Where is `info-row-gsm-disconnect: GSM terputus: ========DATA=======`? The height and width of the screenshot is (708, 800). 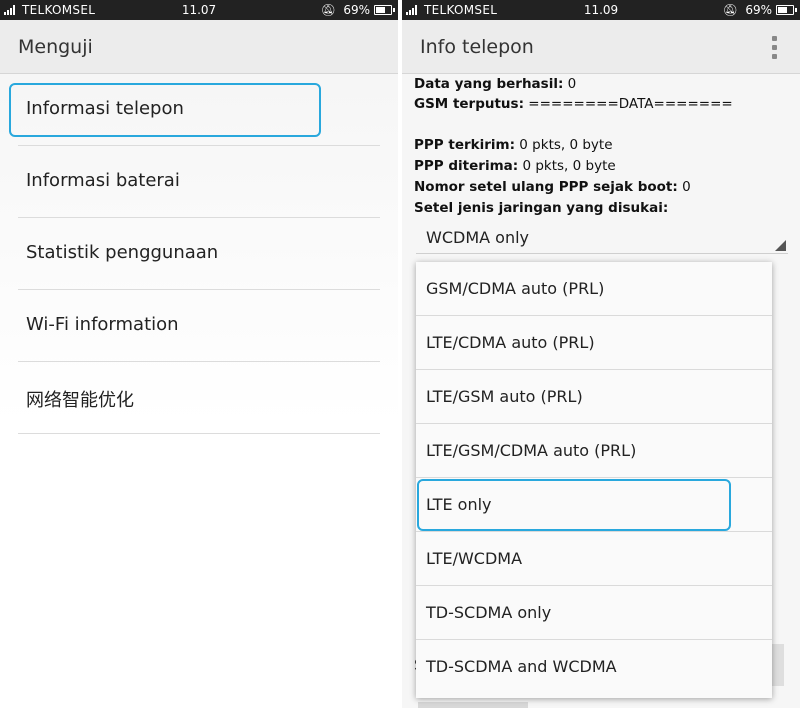
info-row-gsm-disconnect: GSM terputus: ========DATA======= is located at coordinates (573, 104).